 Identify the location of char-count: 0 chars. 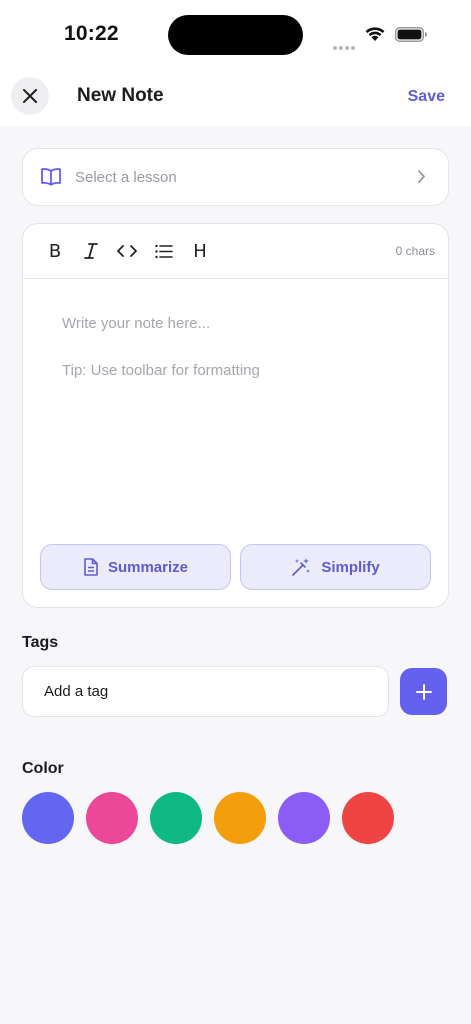
(415, 251).